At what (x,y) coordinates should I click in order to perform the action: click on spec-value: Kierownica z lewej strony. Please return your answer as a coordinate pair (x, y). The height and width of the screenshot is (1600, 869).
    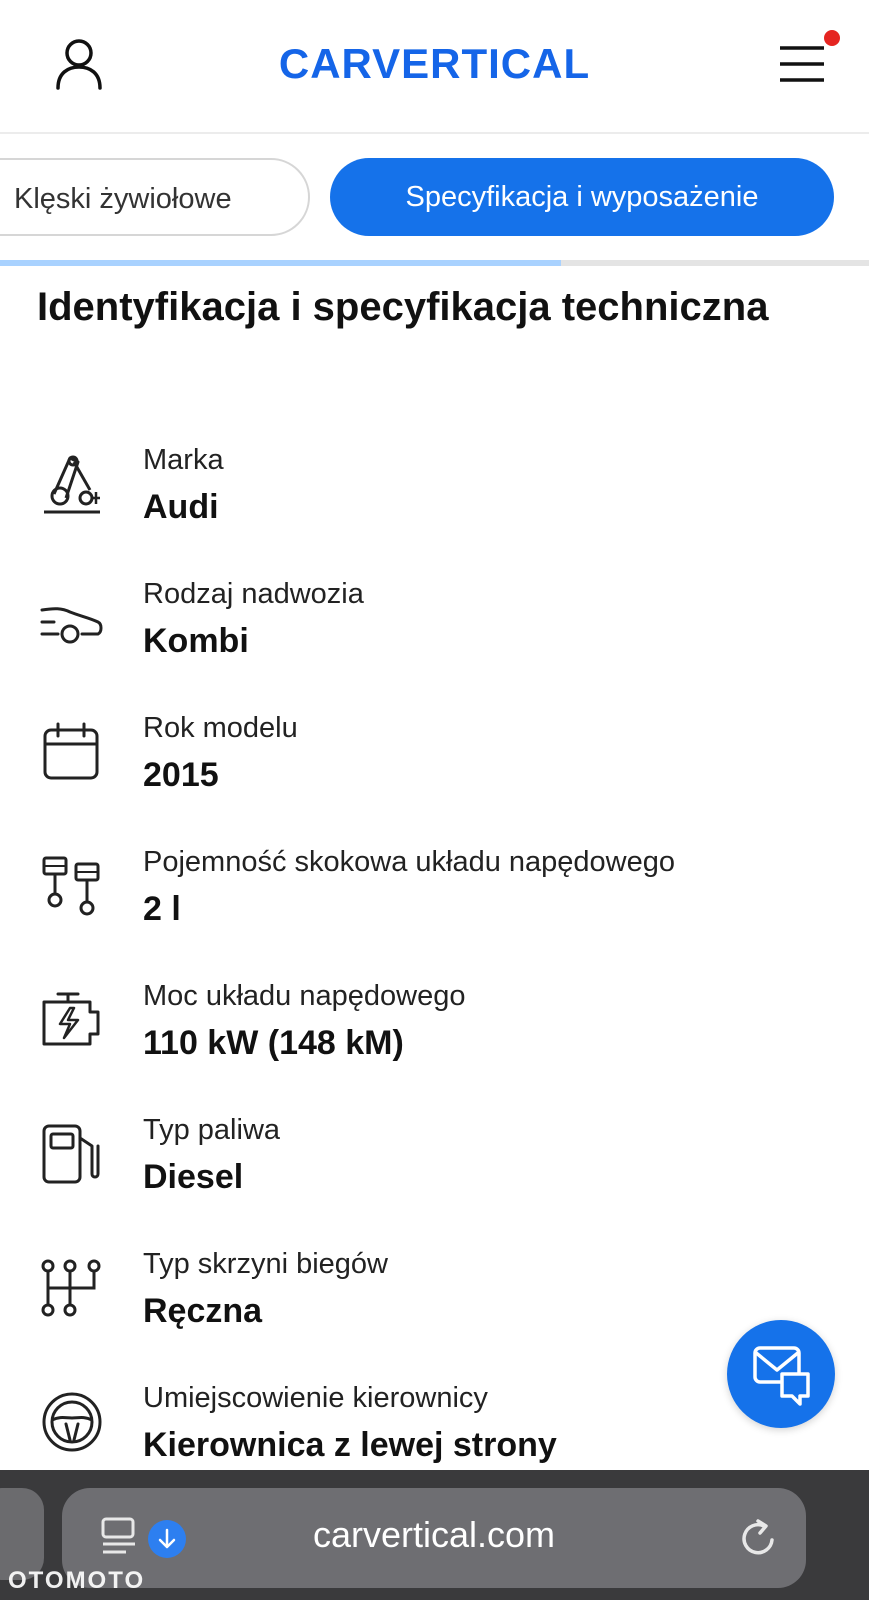
    Looking at the image, I should click on (350, 1445).